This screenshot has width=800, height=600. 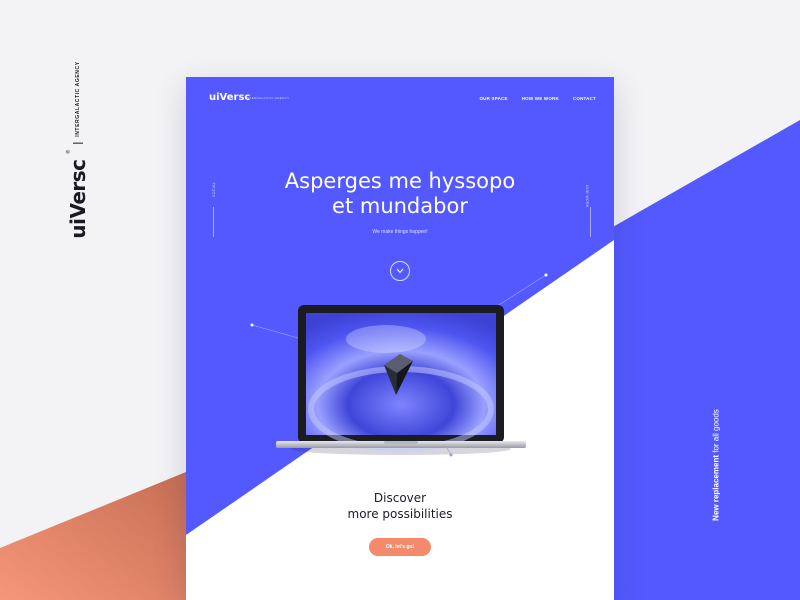 What do you see at coordinates (78, 99) in the screenshot?
I see `brand-tagline: INTERGALACTIC AGENCY` at bounding box center [78, 99].